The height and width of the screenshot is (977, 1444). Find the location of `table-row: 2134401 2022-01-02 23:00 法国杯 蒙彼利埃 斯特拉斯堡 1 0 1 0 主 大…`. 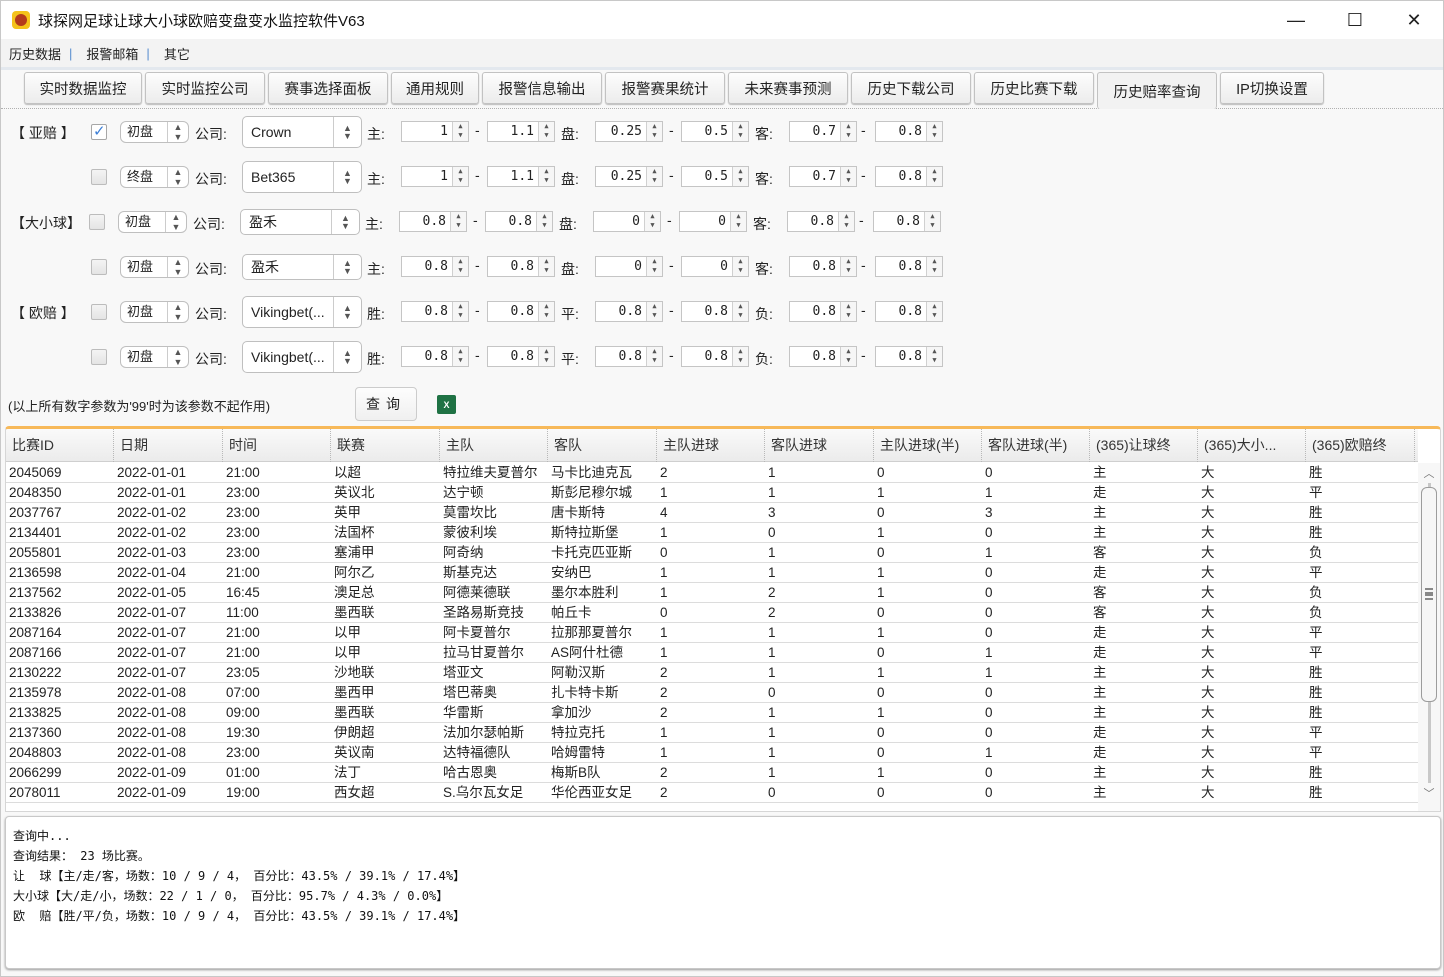

table-row: 2134401 2022-01-02 23:00 法国杯 蒙彼利埃 斯特拉斯堡 1 0 1 0 主 大… is located at coordinates (712, 533).